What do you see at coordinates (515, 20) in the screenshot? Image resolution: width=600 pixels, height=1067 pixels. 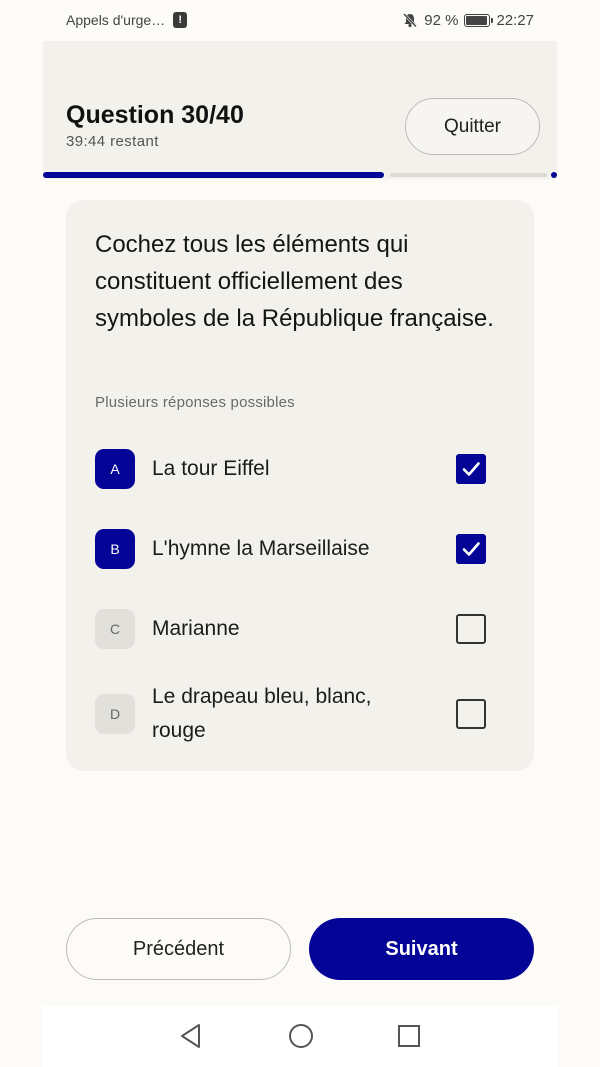 I see `clock: 22:27` at bounding box center [515, 20].